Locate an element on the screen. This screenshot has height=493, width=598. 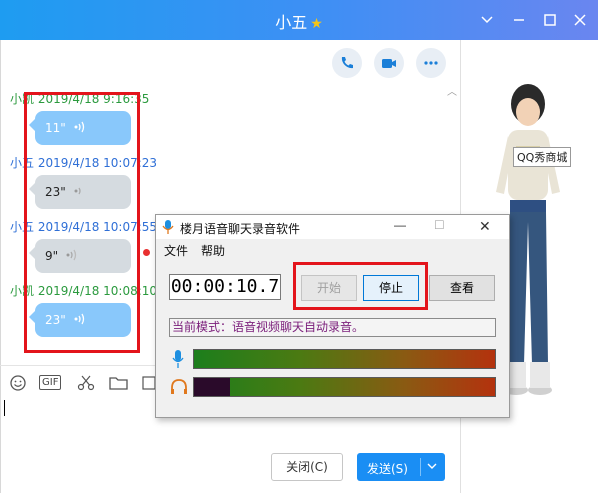
maximize-button is located at coordinates (550, 20).